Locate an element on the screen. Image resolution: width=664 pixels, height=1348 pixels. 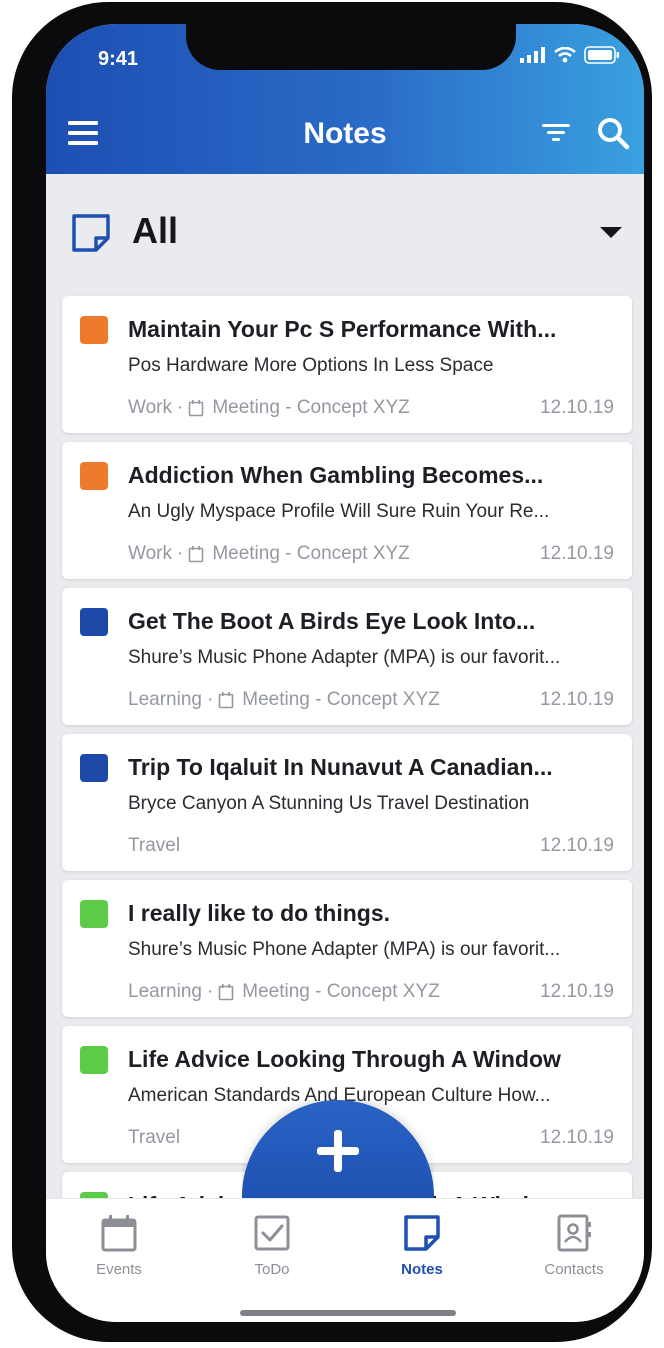
caret-down-icon is located at coordinates (611, 232).